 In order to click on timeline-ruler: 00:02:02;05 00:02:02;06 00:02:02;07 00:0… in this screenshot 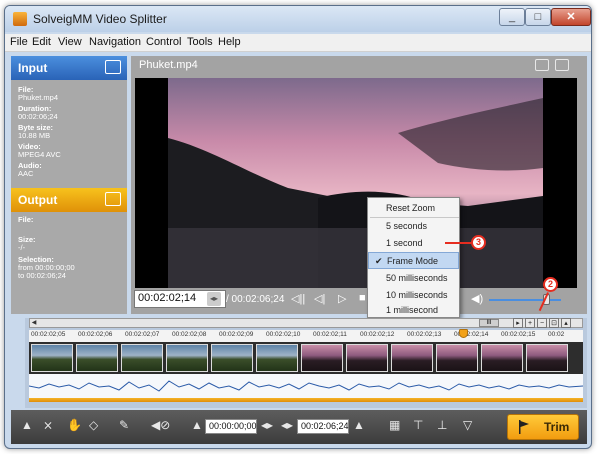, I will do `click(306, 336)`.